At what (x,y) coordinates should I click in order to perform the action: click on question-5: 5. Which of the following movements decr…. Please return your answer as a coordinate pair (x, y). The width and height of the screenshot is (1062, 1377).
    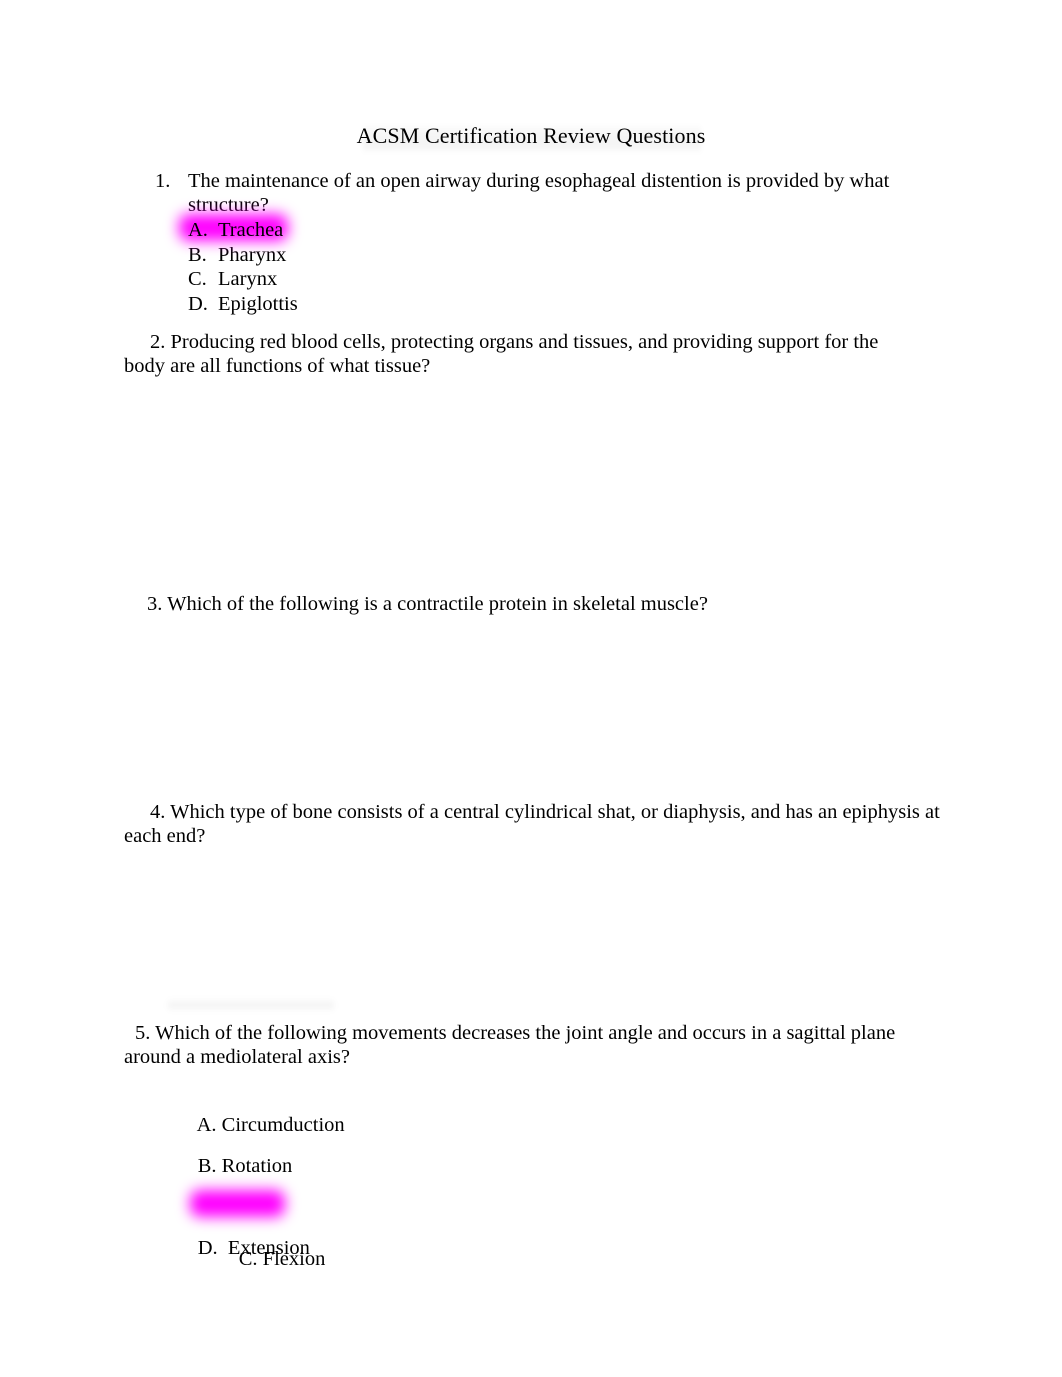
    Looking at the image, I should click on (529, 1045).